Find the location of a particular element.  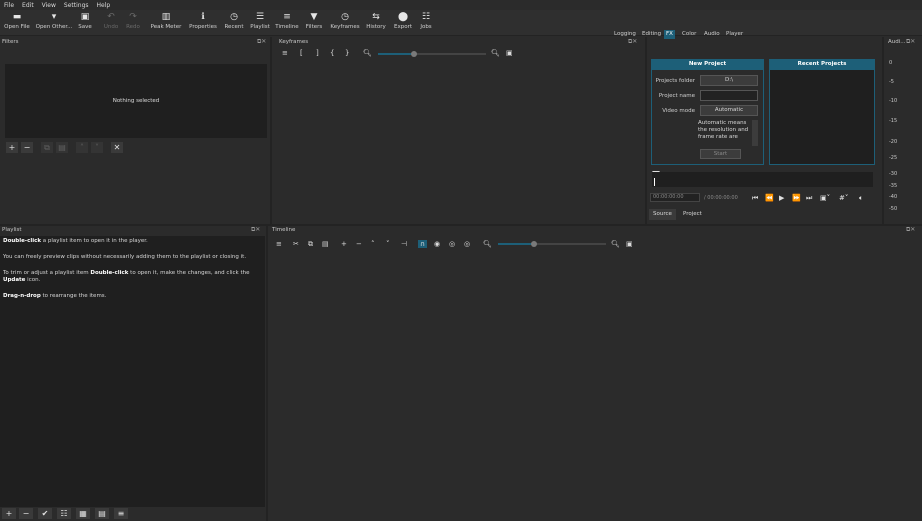

timeline-menu-icon: ≡ is located at coordinates (279, 244).